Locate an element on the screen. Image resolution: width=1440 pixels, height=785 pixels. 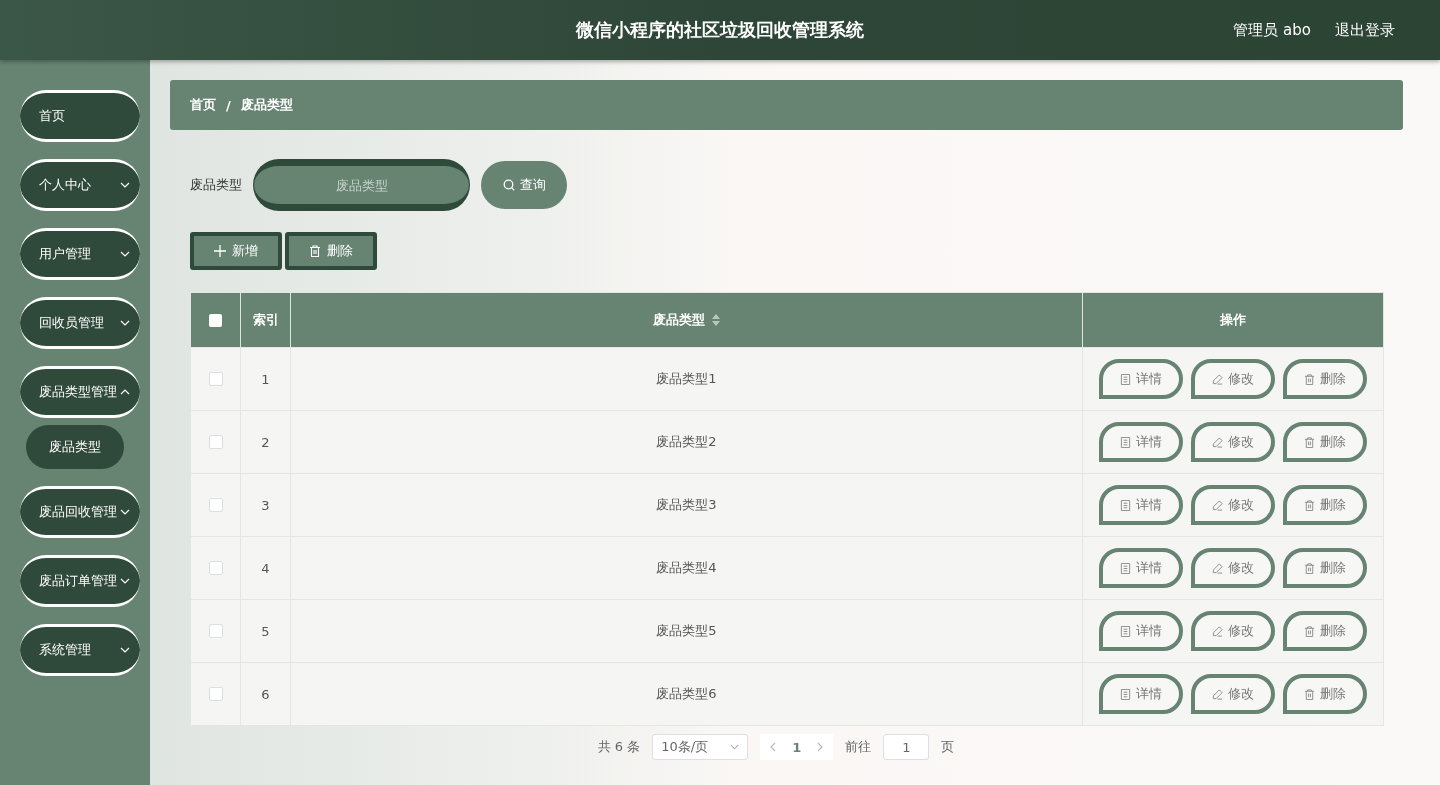
sidebar-item: 系统管理 is located at coordinates (80, 650).